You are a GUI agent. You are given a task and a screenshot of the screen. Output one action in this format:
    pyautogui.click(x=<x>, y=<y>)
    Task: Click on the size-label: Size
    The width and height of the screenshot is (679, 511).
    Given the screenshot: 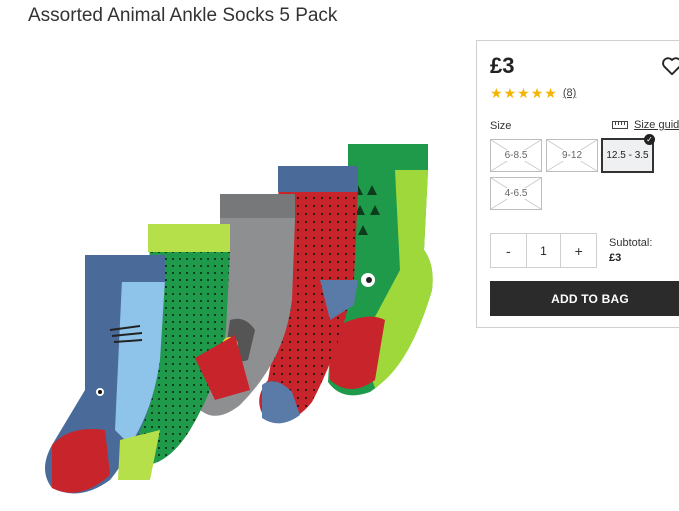 What is the action you would take?
    pyautogui.click(x=501, y=126)
    